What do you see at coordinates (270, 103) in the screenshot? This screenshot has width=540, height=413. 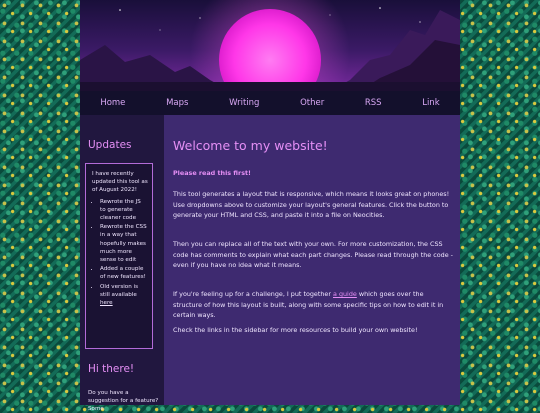 I see `top-nav: Home Maps Writing Other RSS Link` at bounding box center [270, 103].